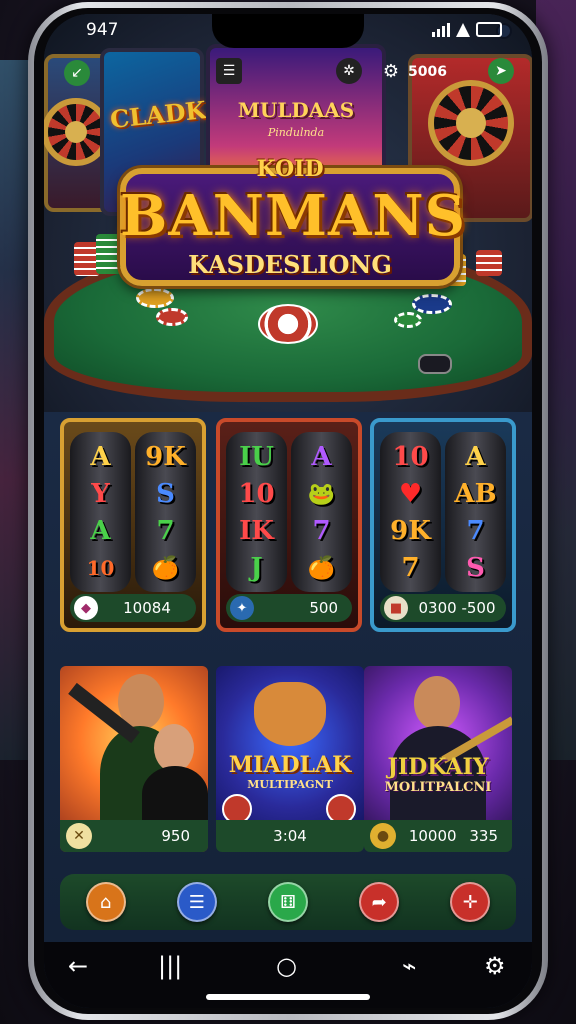  What do you see at coordinates (147, 608) in the screenshot?
I see `slot-value: 10084` at bounding box center [147, 608].